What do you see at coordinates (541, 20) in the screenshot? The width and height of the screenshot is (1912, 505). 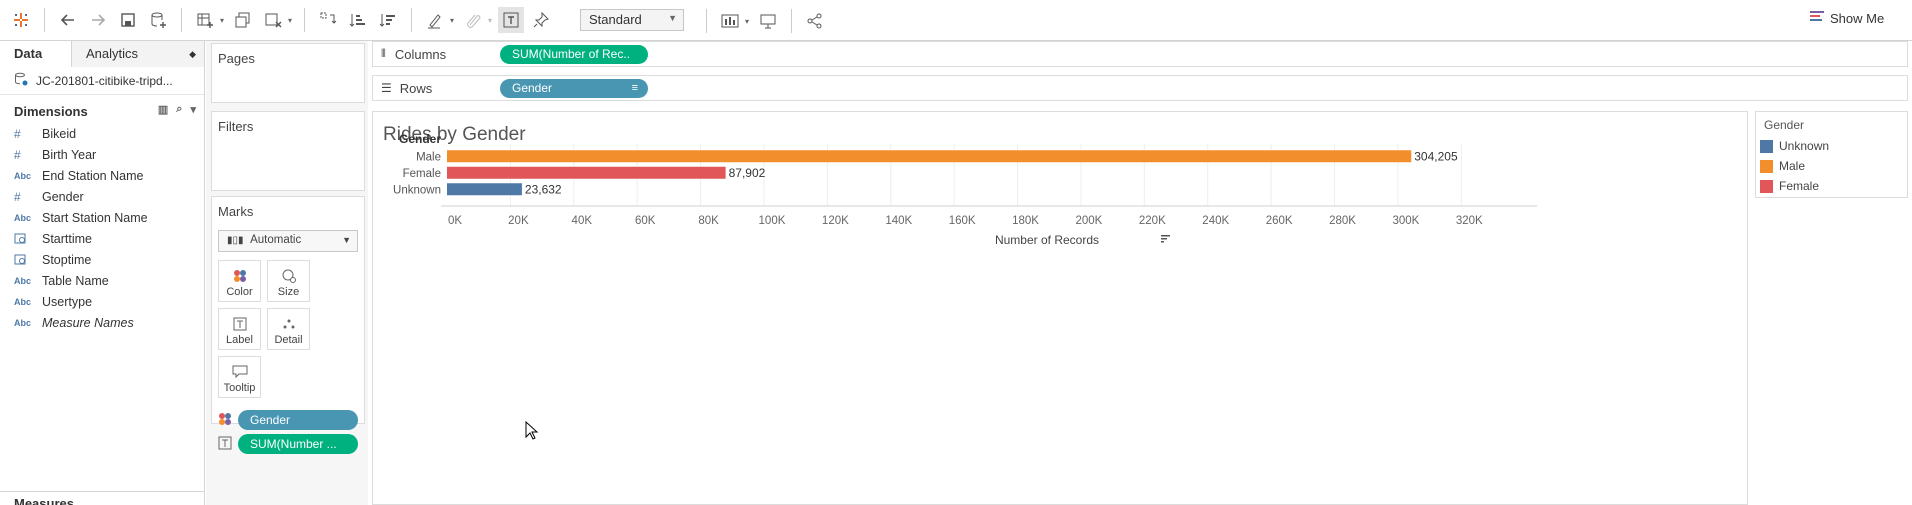 I see `pin-axes-icon` at bounding box center [541, 20].